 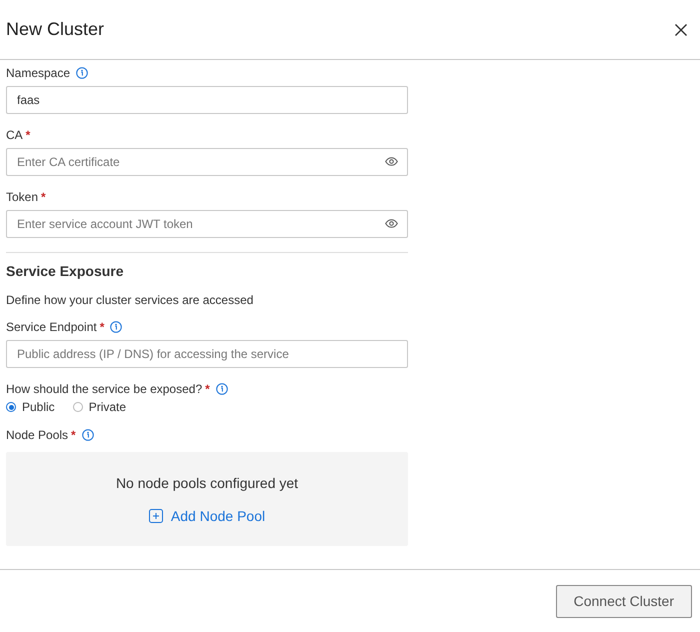 I want to click on field-label: How should the service be exposed?, so click(x=104, y=389).